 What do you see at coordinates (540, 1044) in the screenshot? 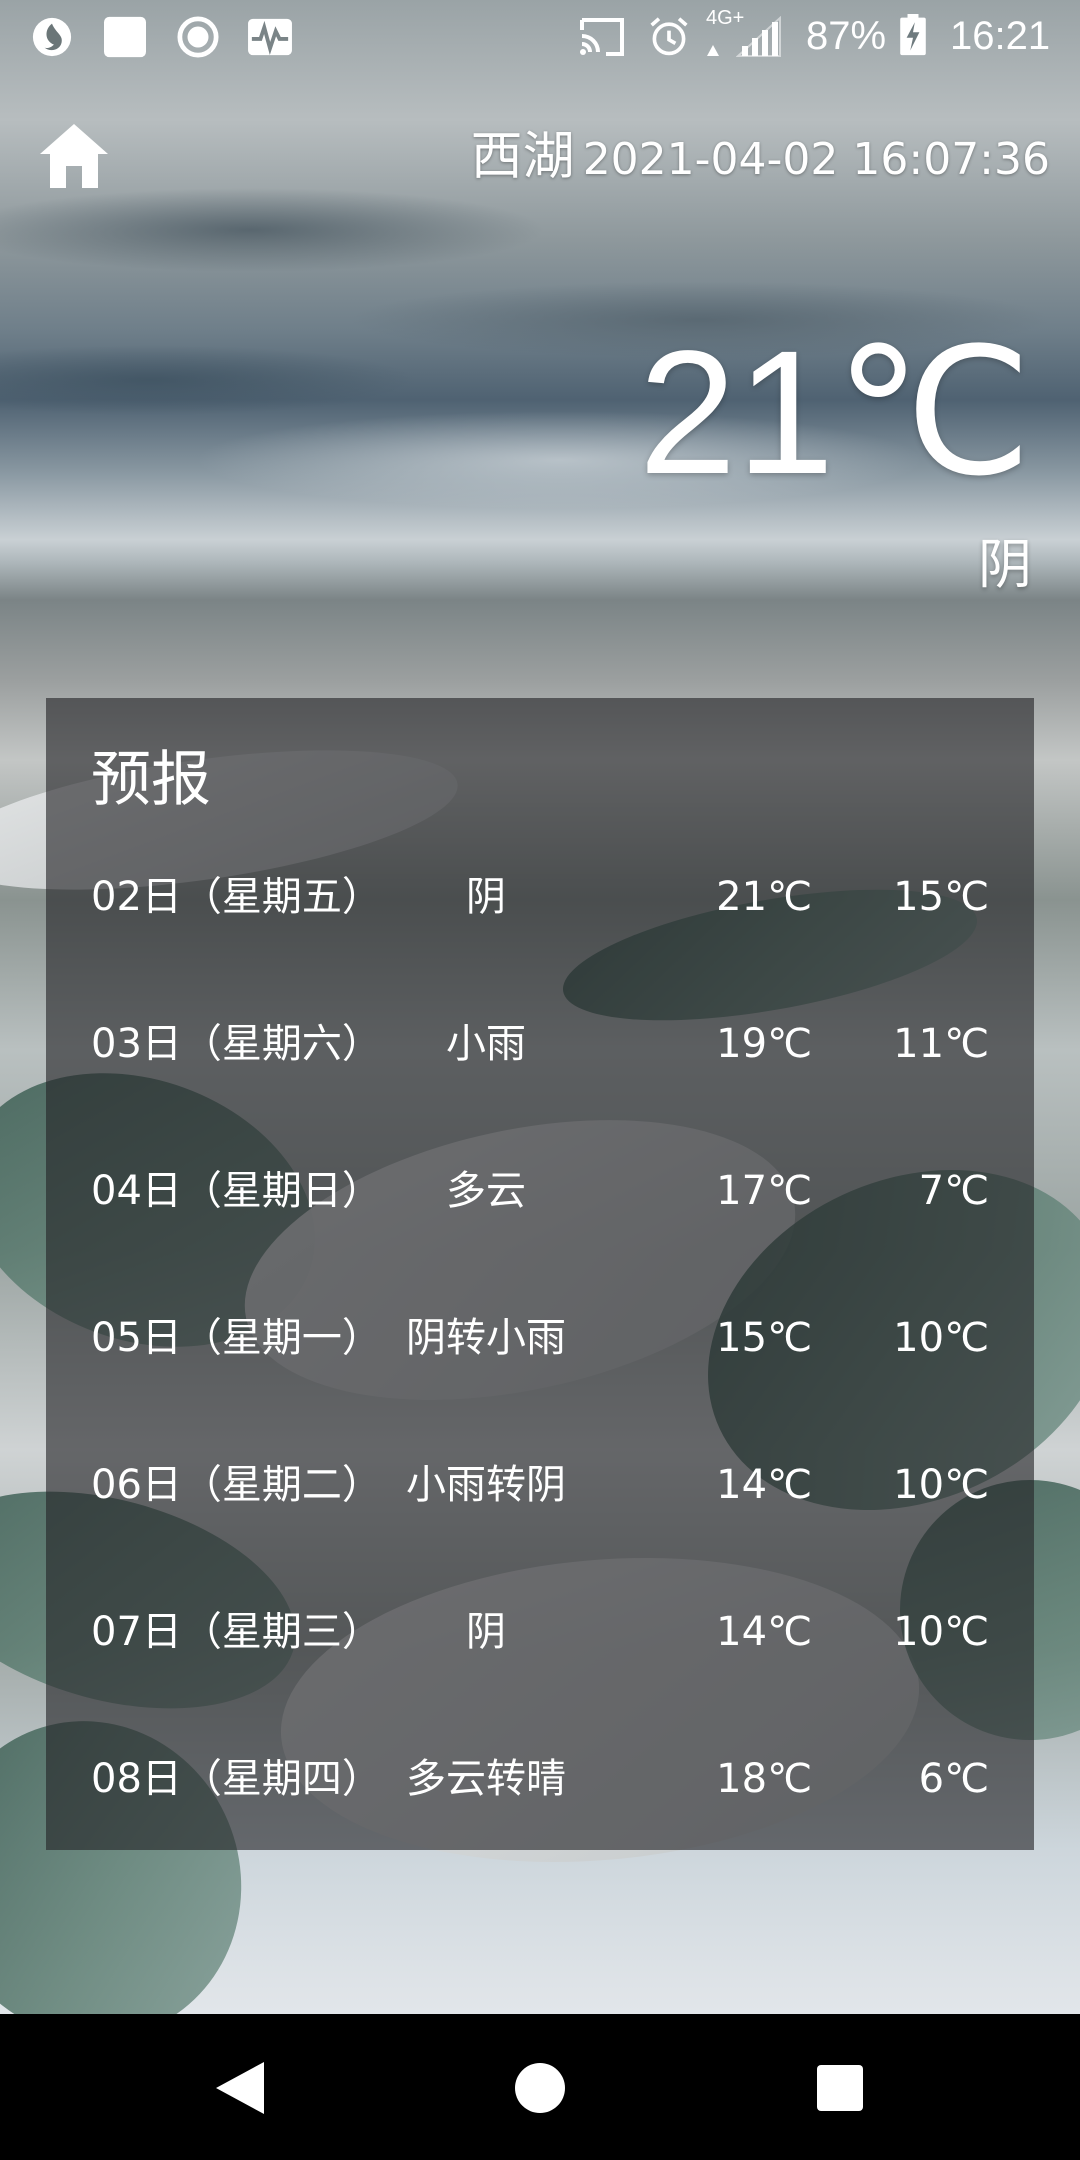
I see `forecast-row: 03日（星期六） 小雨 19℃ 11℃` at bounding box center [540, 1044].